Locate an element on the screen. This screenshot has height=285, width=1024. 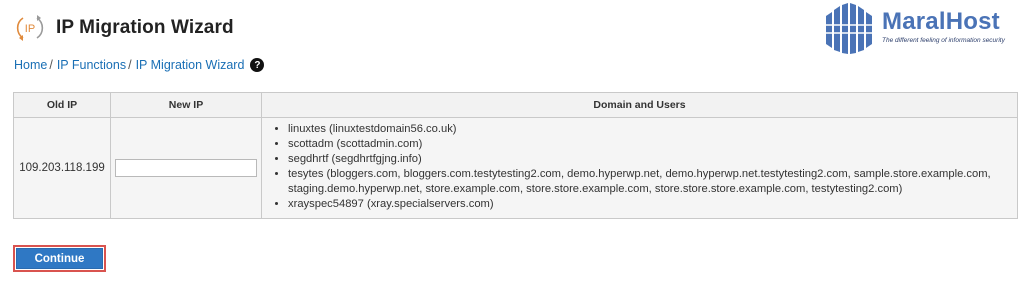
table-header-row: Old IP New IP Domain and Users is located at coordinates (515, 105).